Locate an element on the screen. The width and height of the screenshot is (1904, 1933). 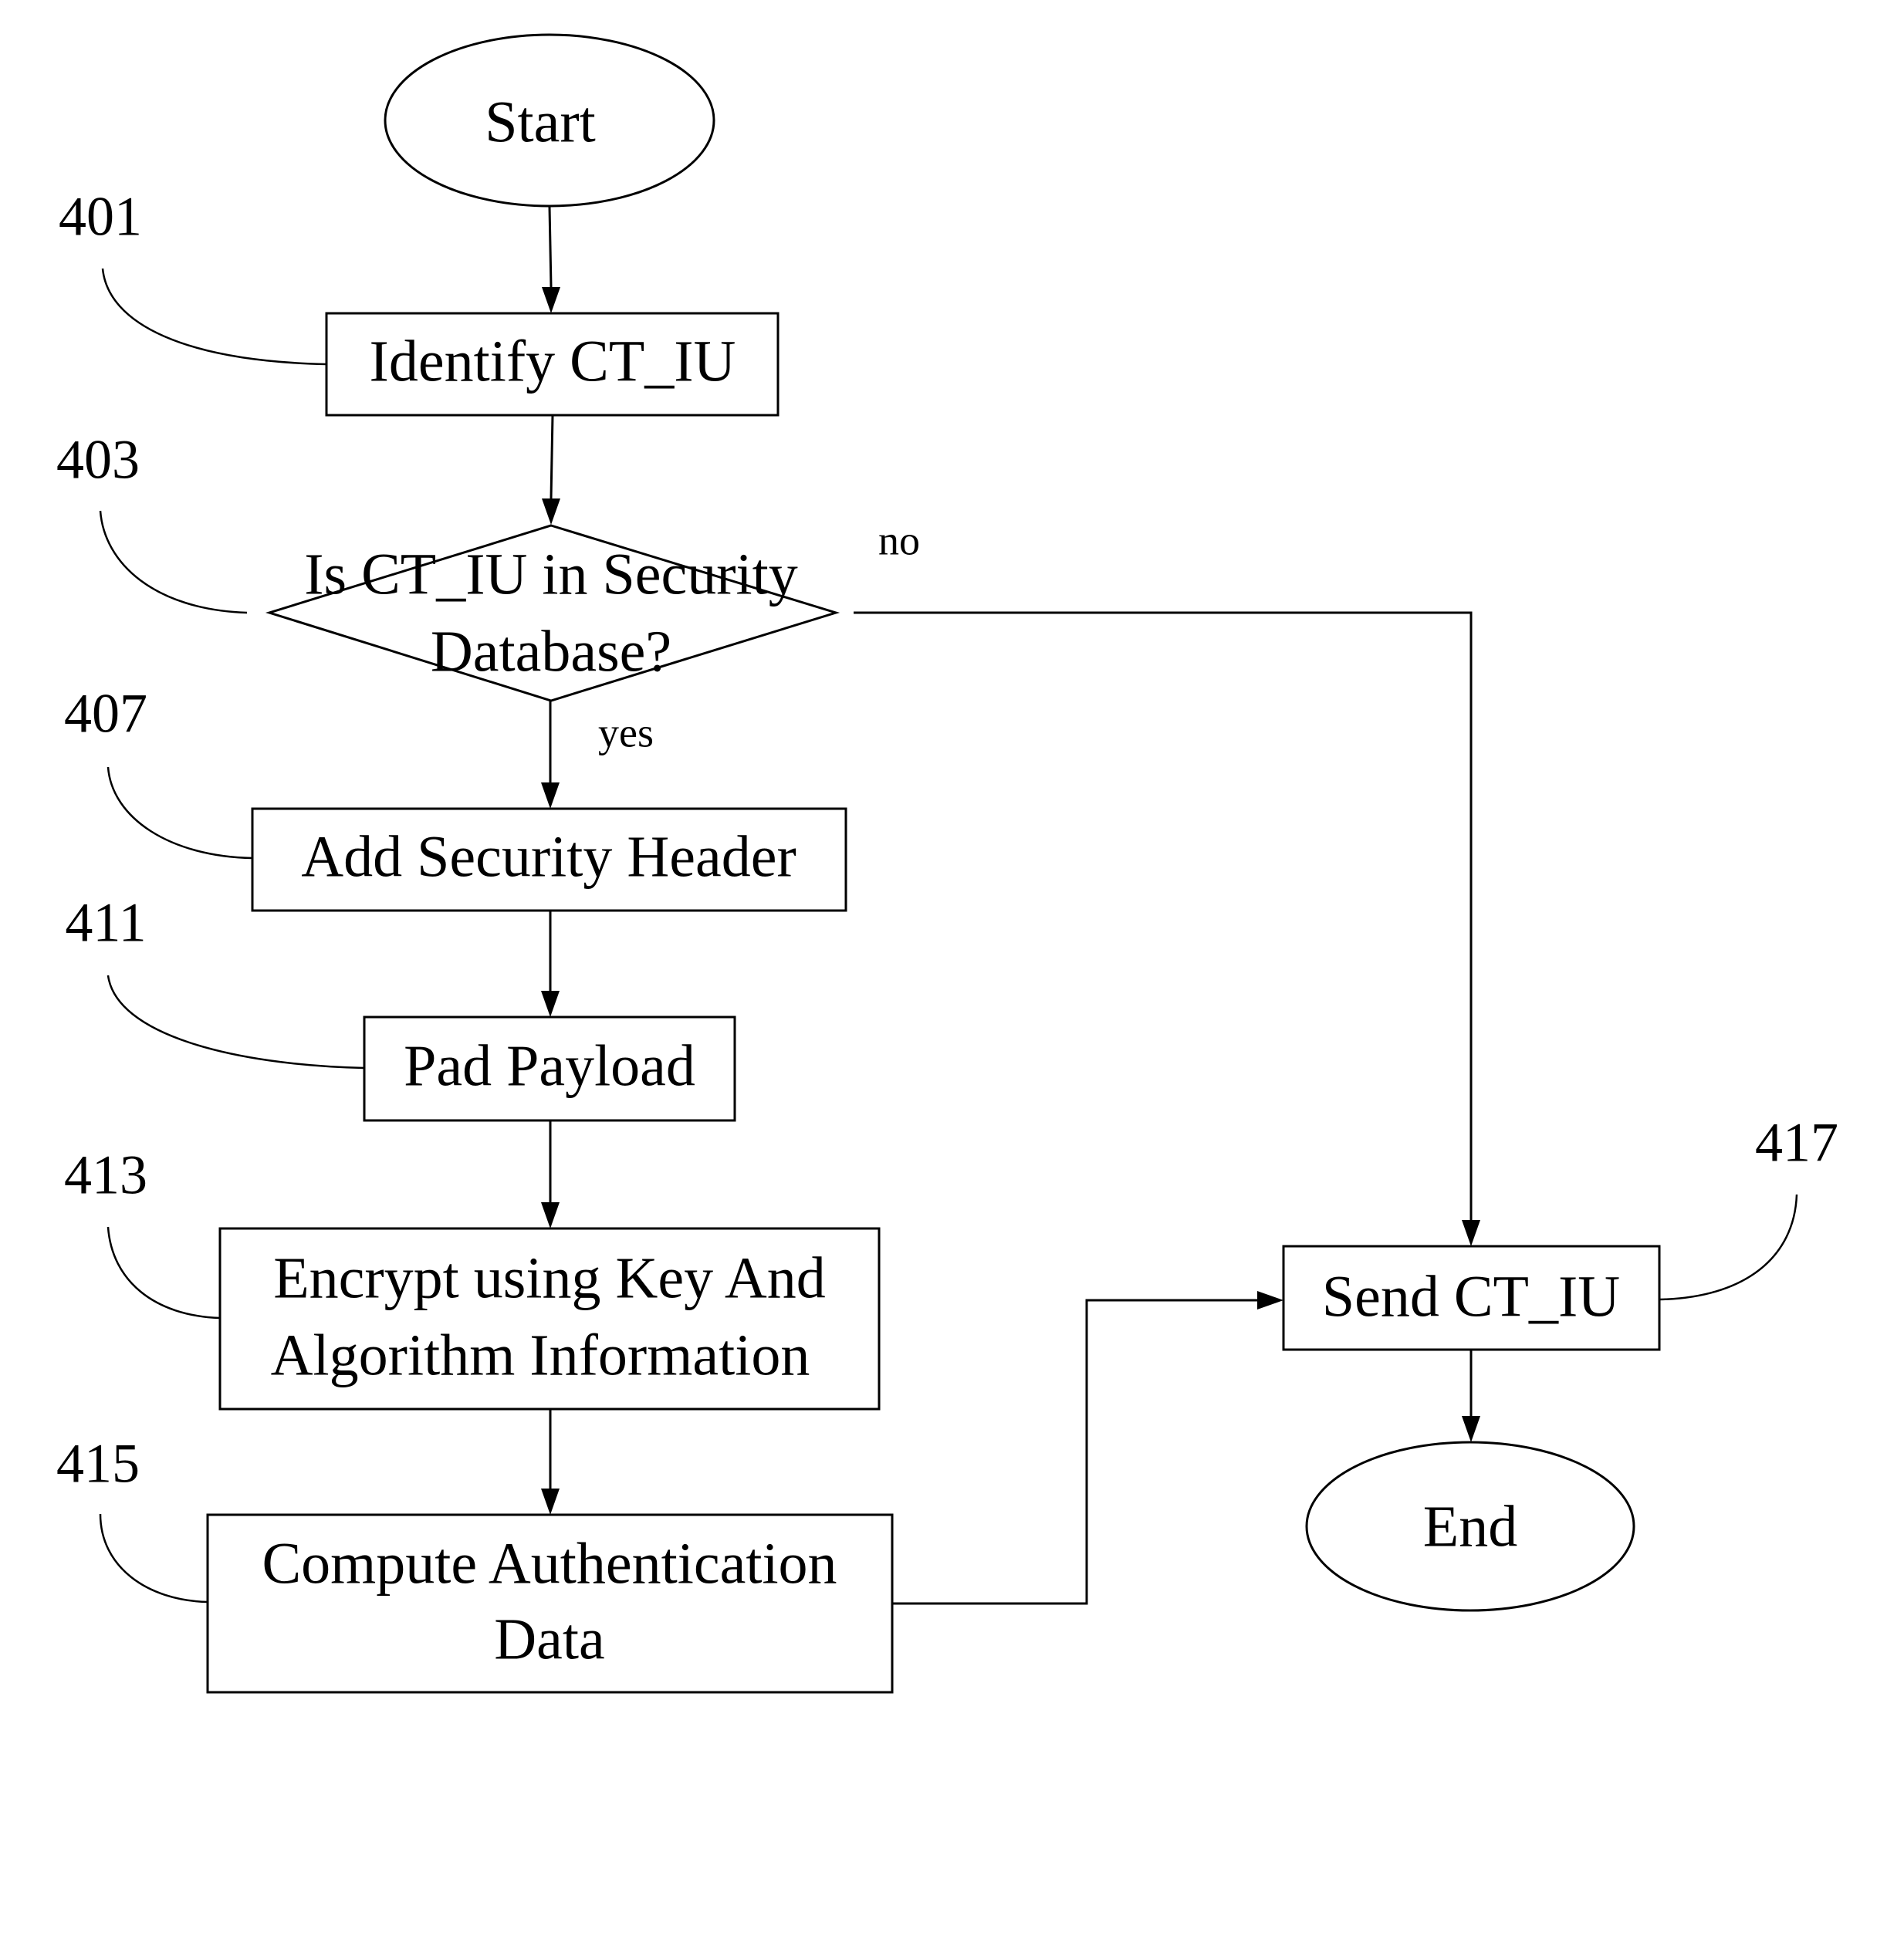
no-label: no is located at coordinates (899, 540).